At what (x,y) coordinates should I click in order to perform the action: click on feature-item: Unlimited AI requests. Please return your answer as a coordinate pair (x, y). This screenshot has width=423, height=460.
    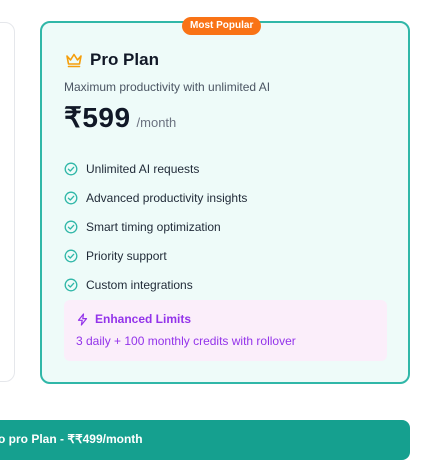
    Looking at the image, I should click on (155, 168).